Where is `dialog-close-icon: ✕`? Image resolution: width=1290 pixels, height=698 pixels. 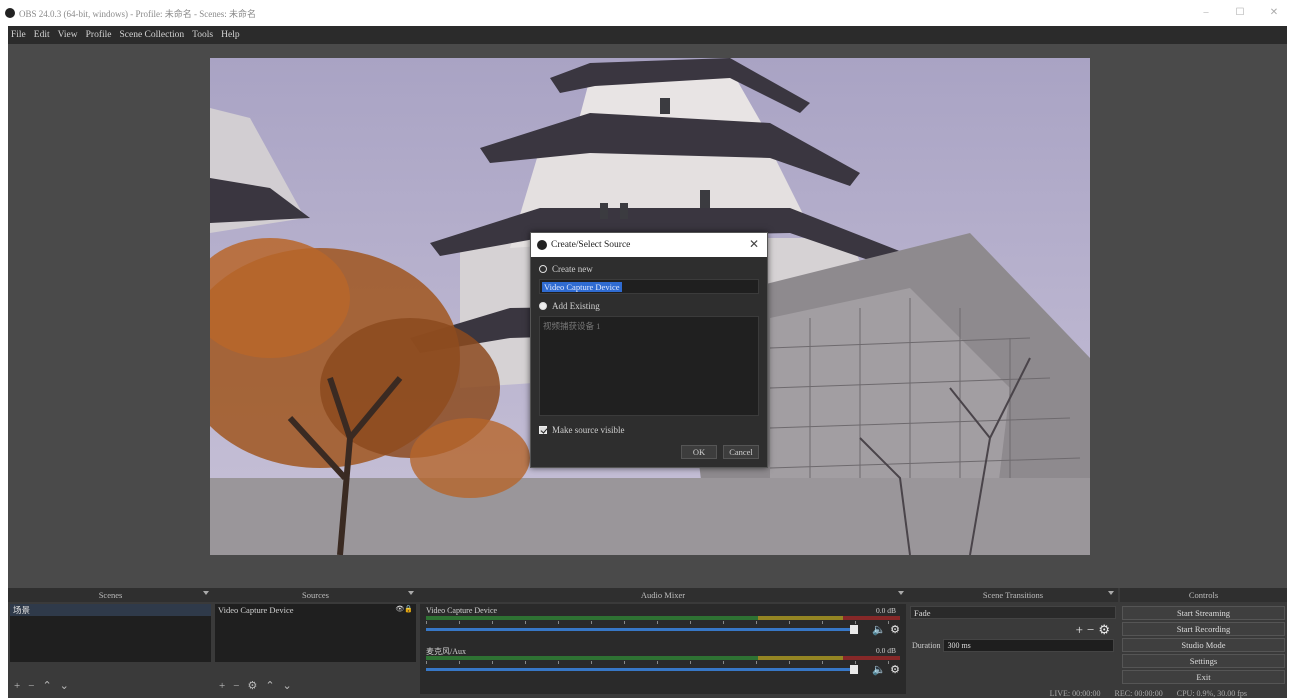
dialog-close-icon: ✕ is located at coordinates (754, 244).